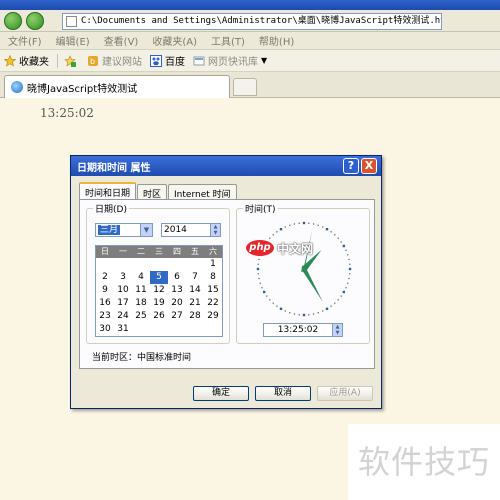 Image resolution: width=500 pixels, height=500 pixels. Describe the element at coordinates (159, 290) in the screenshot. I see `calendar-day: 12` at that location.